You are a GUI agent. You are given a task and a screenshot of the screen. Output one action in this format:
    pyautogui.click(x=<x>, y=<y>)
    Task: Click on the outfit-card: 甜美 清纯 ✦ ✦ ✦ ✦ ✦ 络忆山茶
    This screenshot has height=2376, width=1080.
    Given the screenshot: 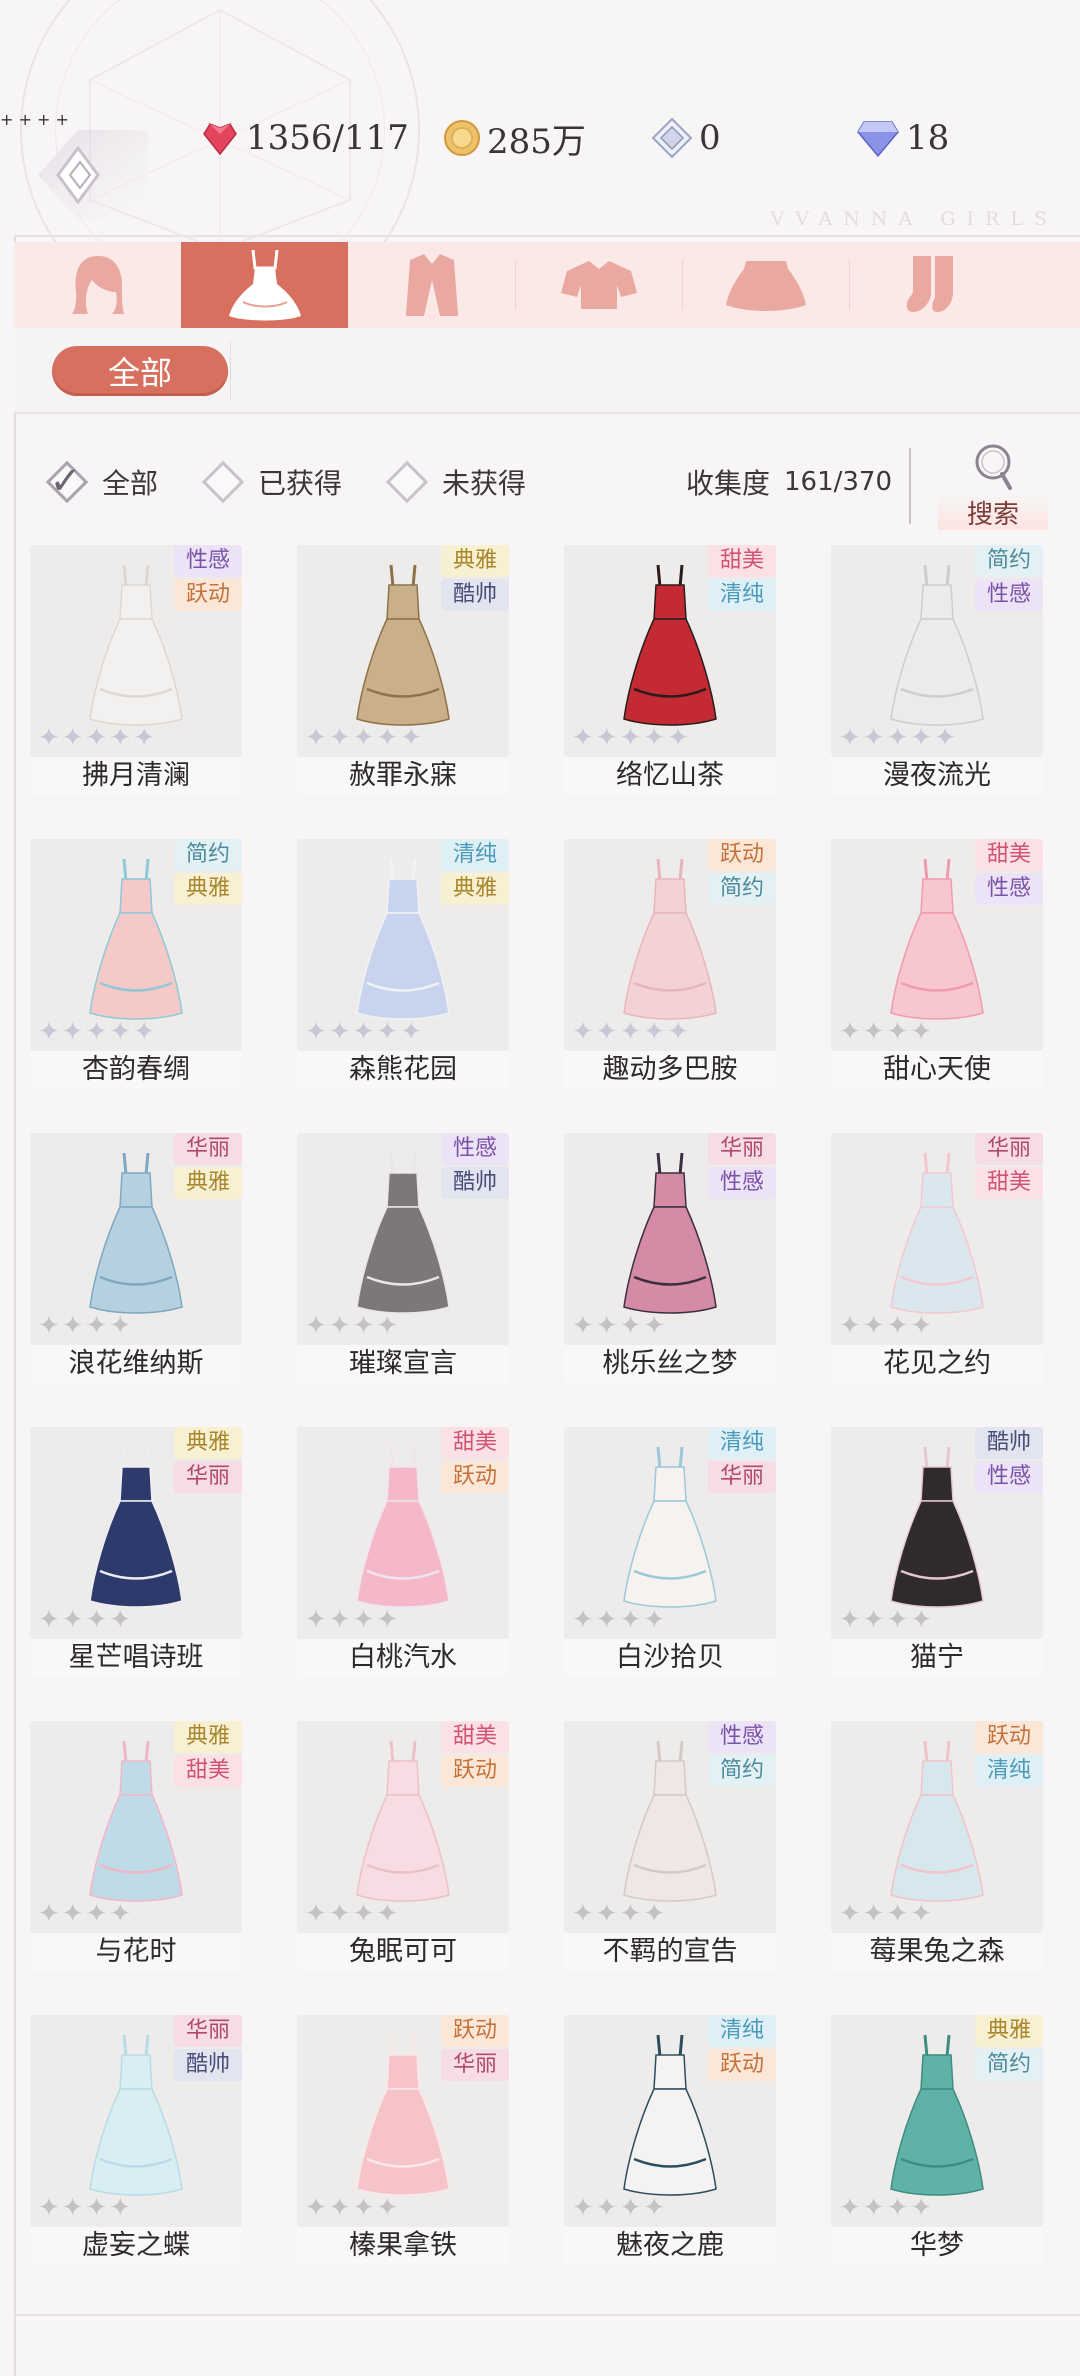 What is the action you would take?
    pyautogui.click(x=670, y=671)
    